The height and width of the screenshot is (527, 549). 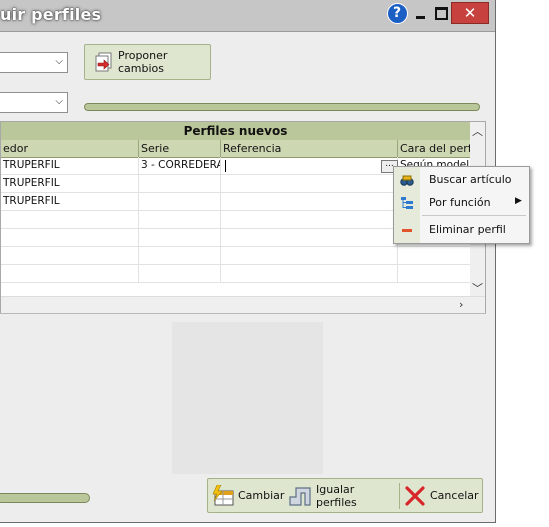 I want to click on horizontal-scrollbar: ›, so click(x=243, y=304).